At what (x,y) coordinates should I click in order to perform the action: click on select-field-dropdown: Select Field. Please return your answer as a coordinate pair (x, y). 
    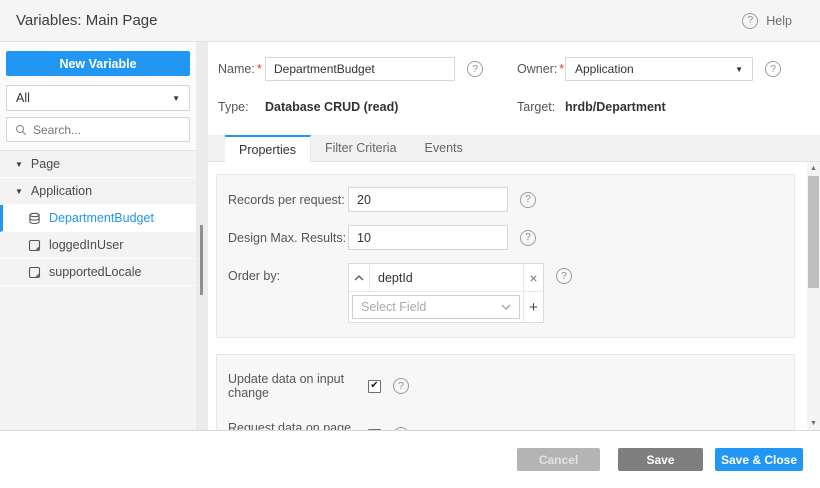
    Looking at the image, I should click on (436, 307).